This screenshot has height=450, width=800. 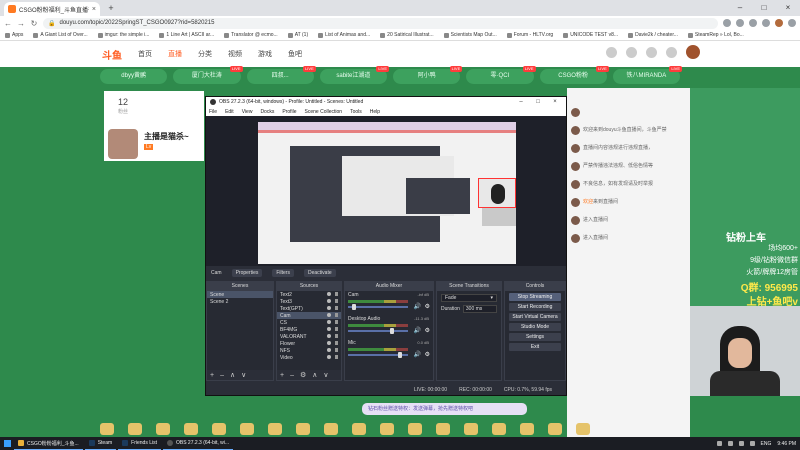 What do you see at coordinates (297, 35) in the screenshot?
I see `bookmark-item: AT (1)` at bounding box center [297, 35].